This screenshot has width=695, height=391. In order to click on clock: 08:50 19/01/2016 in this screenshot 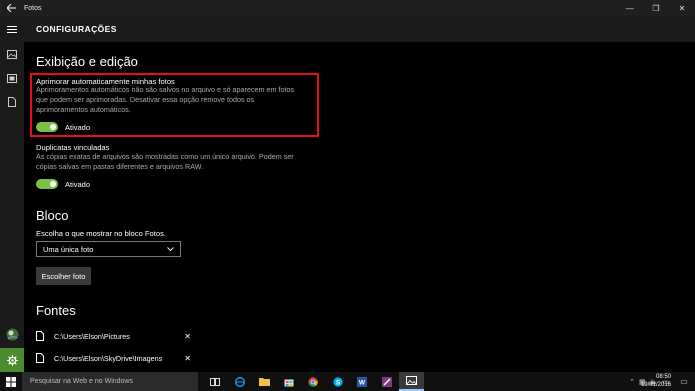, I will do `click(656, 381)`.